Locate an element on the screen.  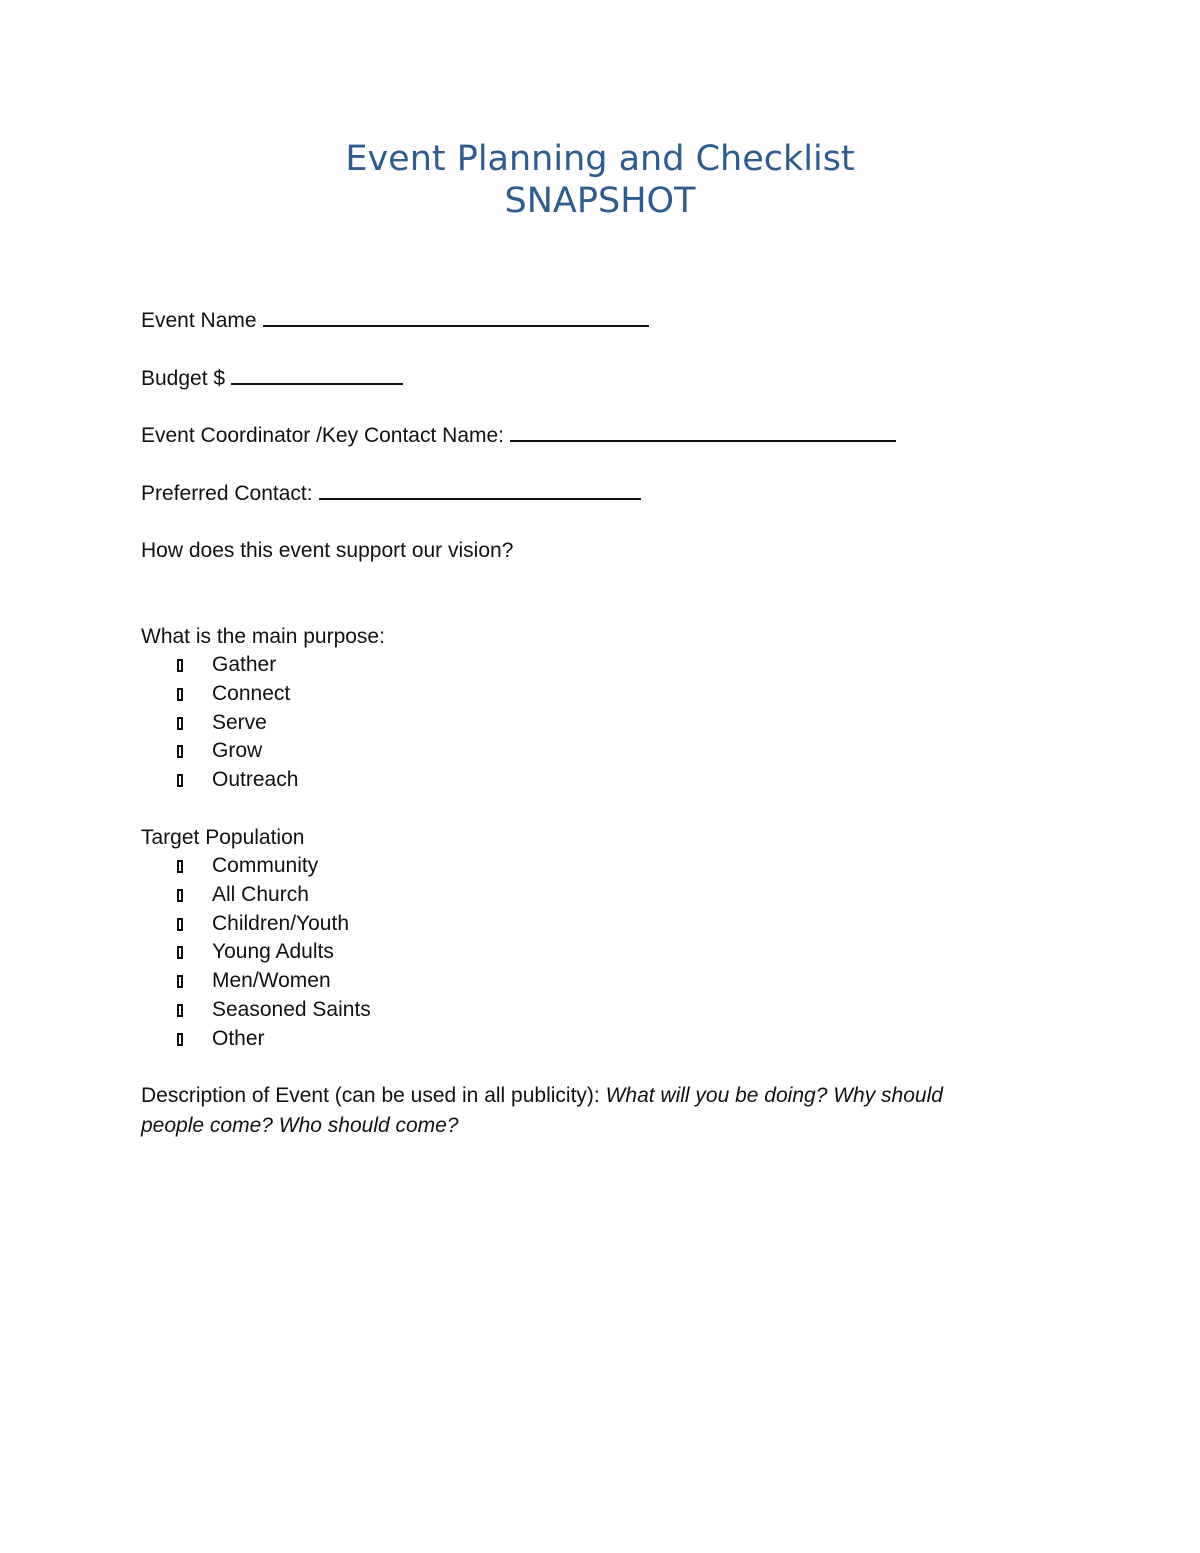
title-line-2: SNAPSHOT is located at coordinates (600, 201).